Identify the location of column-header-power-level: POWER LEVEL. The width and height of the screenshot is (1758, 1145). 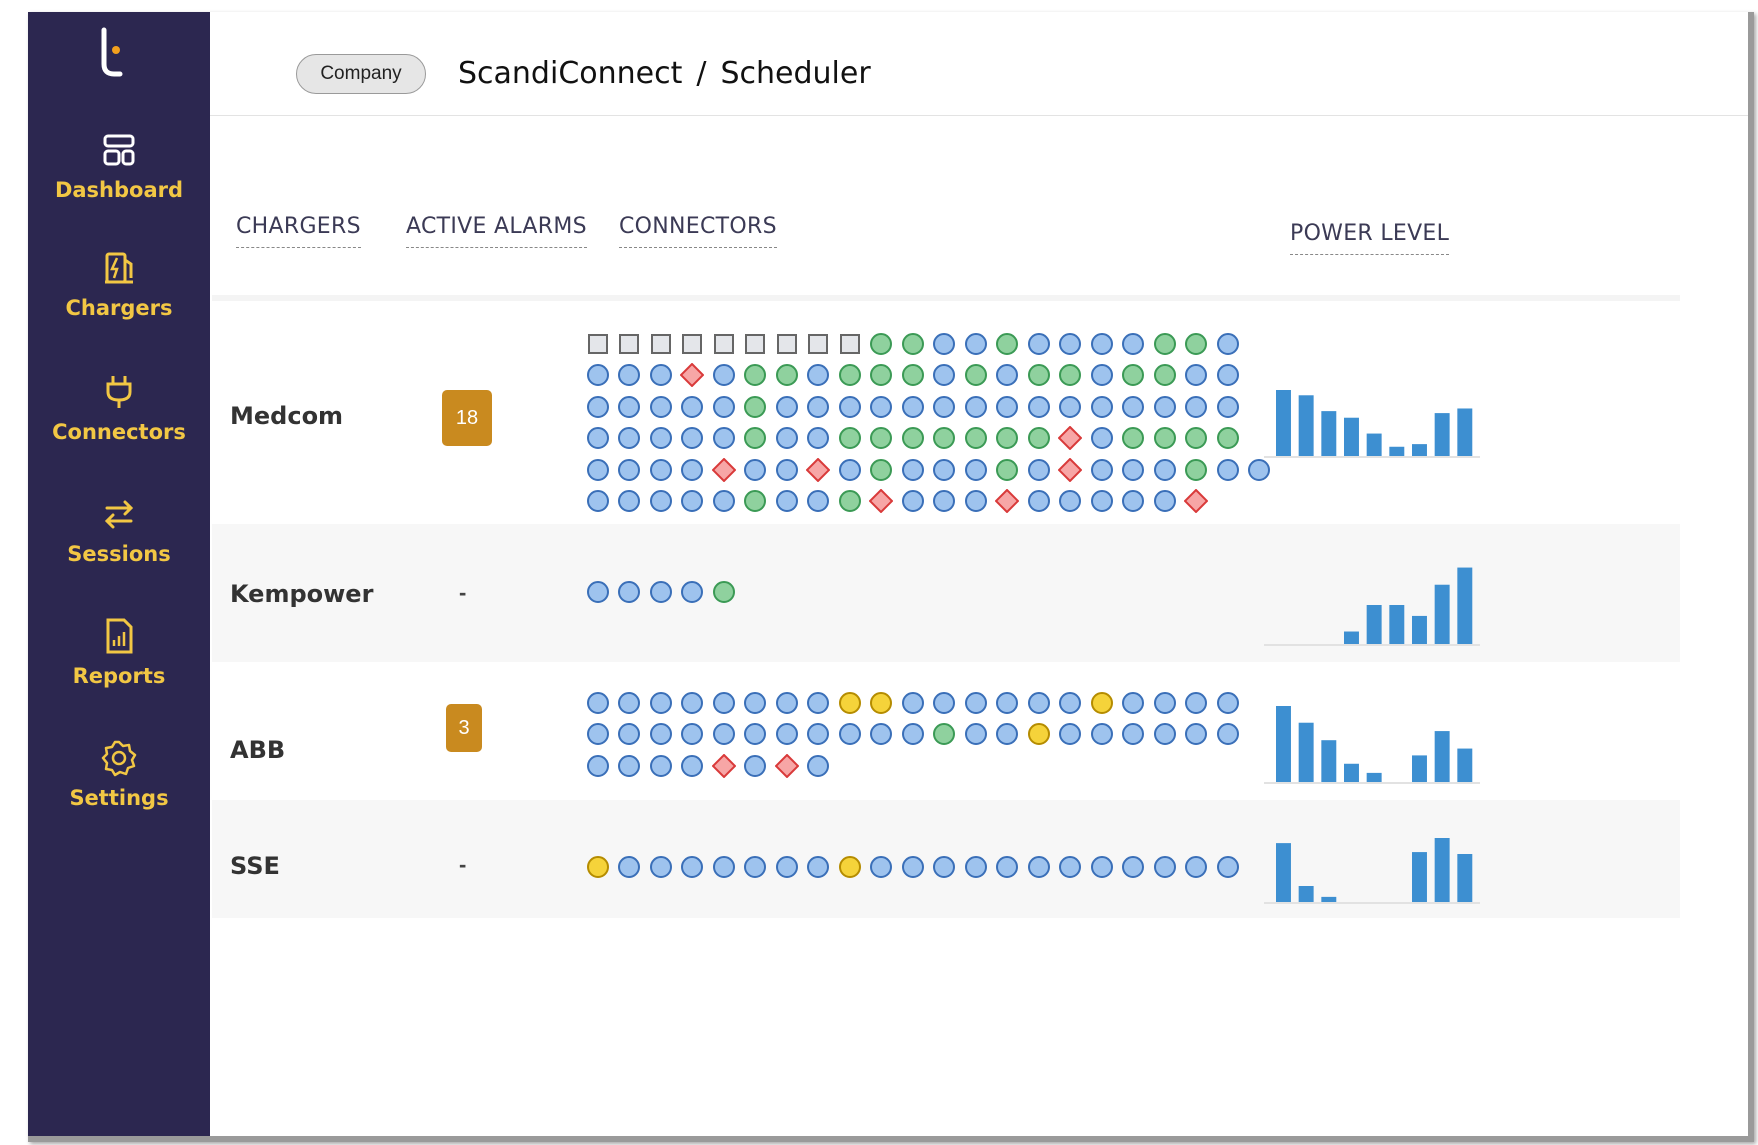
(1370, 238).